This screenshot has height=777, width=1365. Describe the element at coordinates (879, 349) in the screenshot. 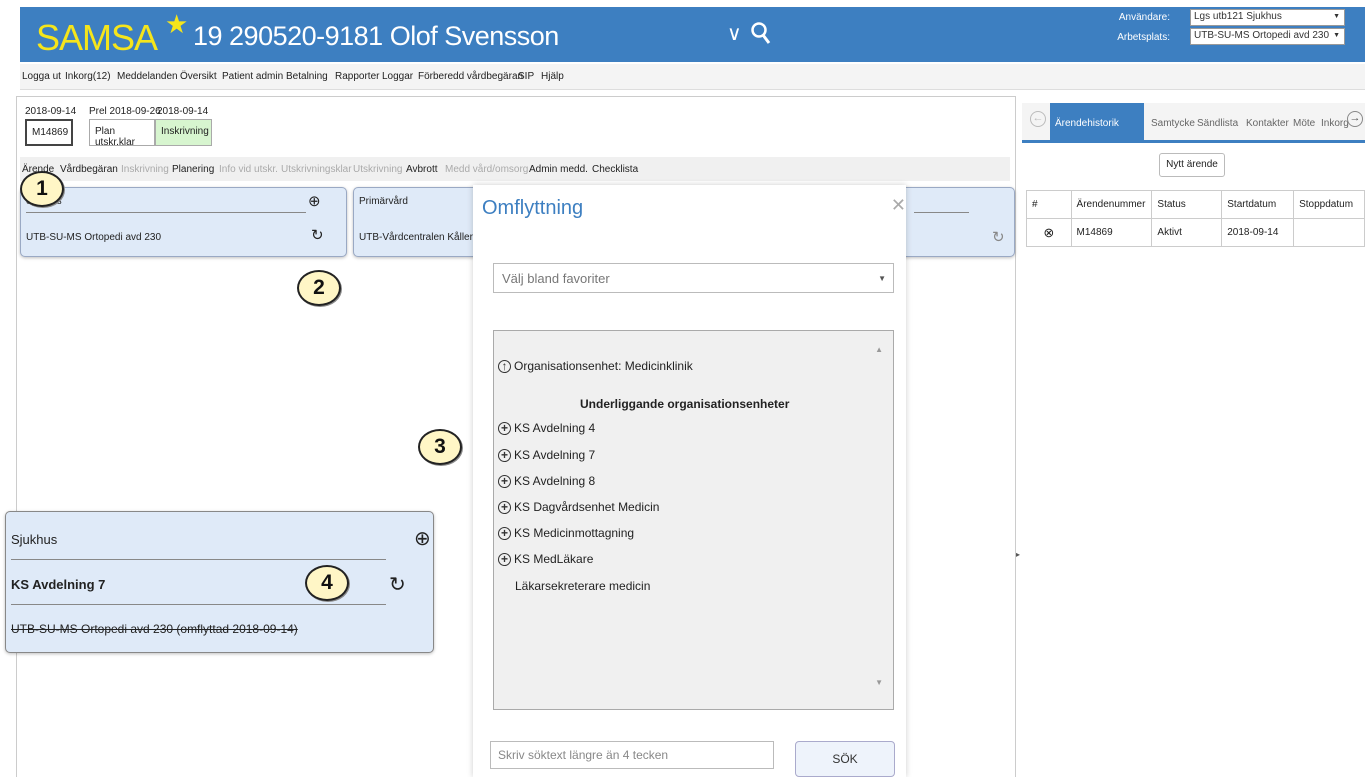

I see `scroll-up-icon: ▲` at that location.